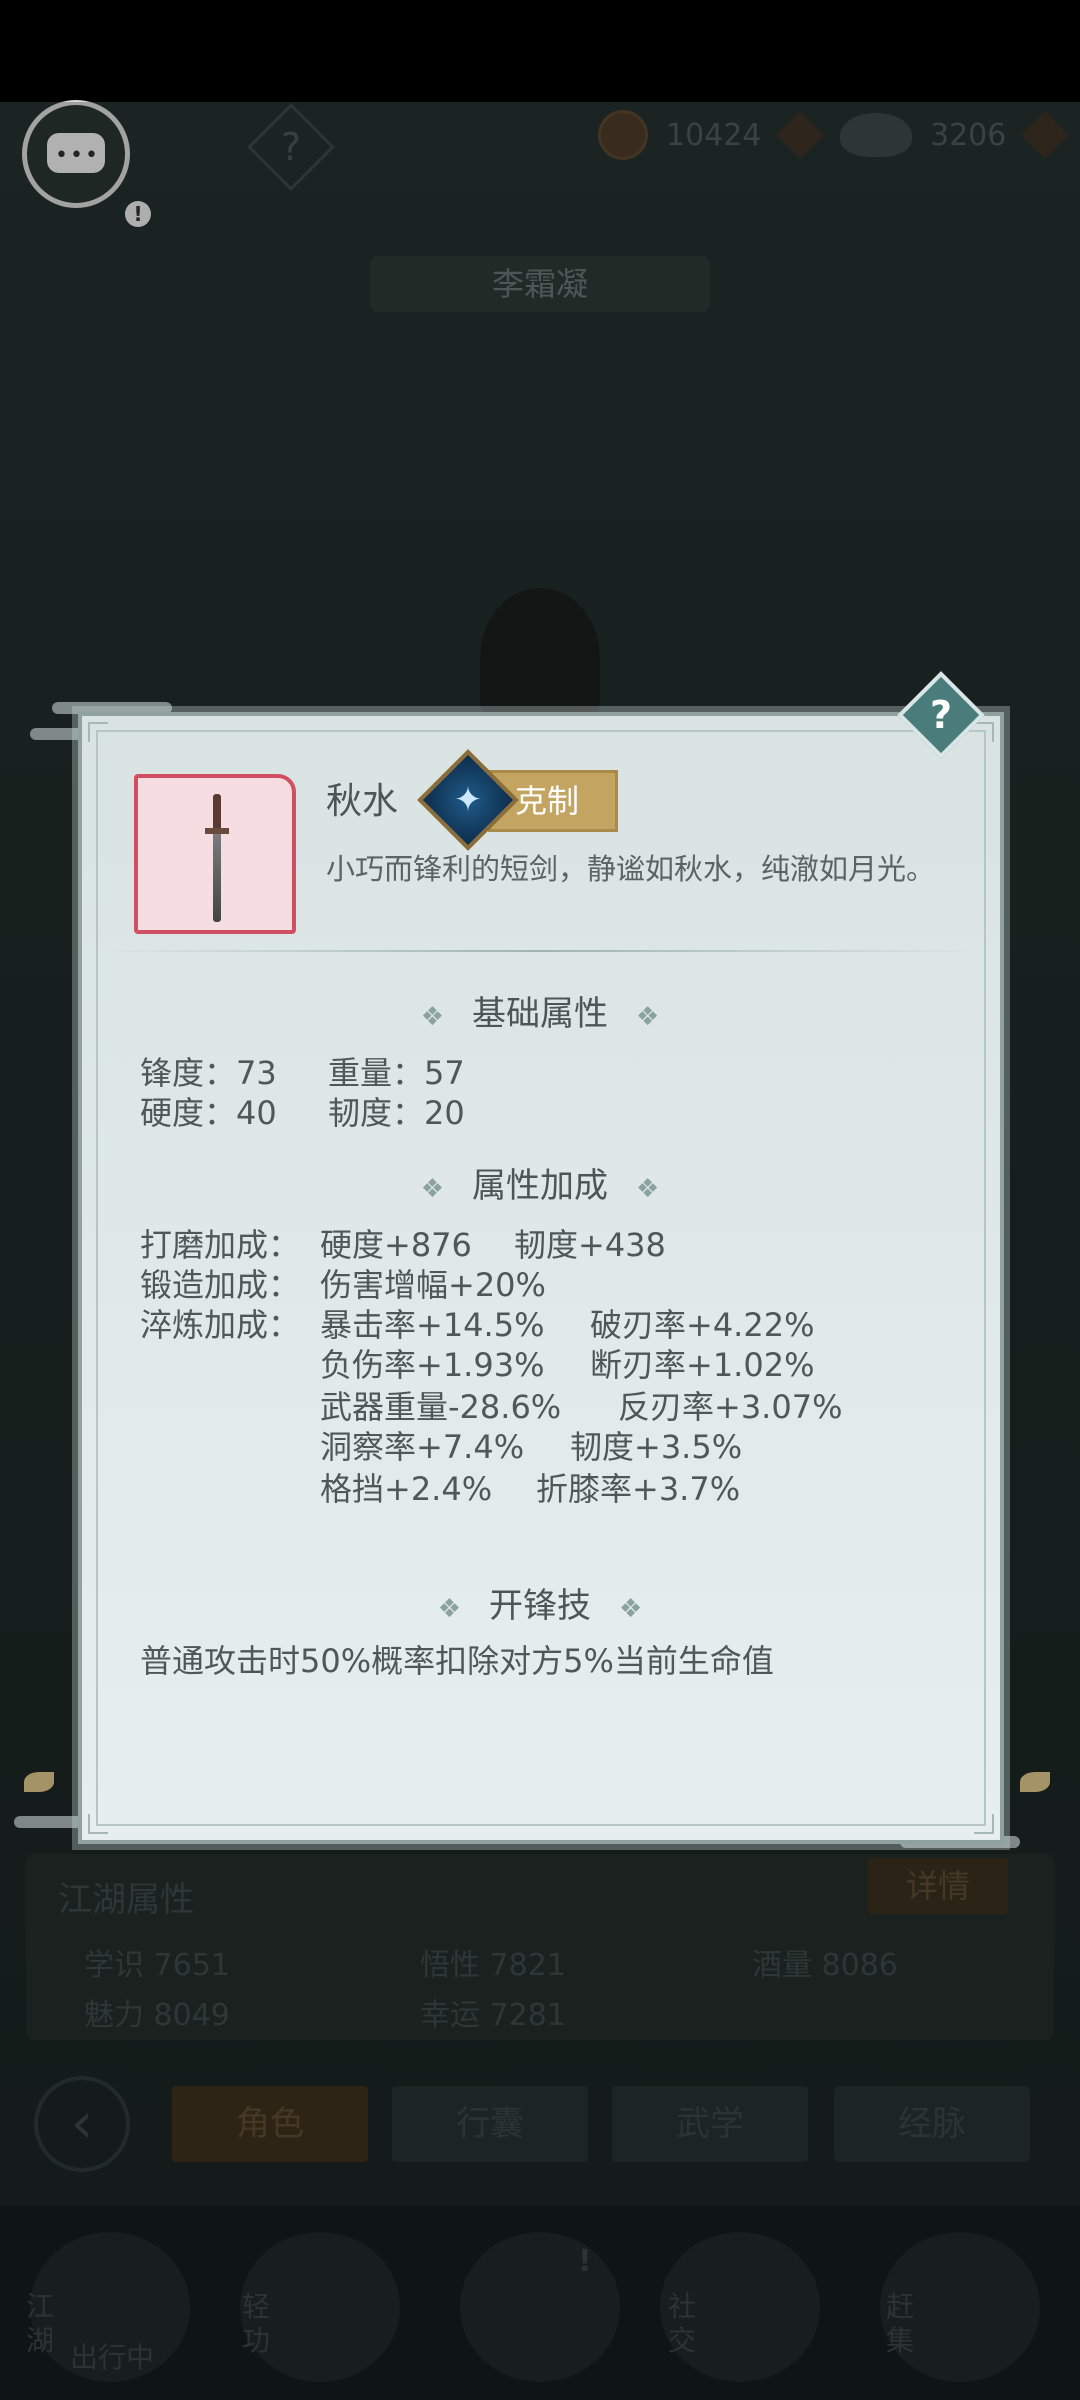  Describe the element at coordinates (540, 1186) in the screenshot. I see `bonus-attributes-label: 属性加成` at that location.